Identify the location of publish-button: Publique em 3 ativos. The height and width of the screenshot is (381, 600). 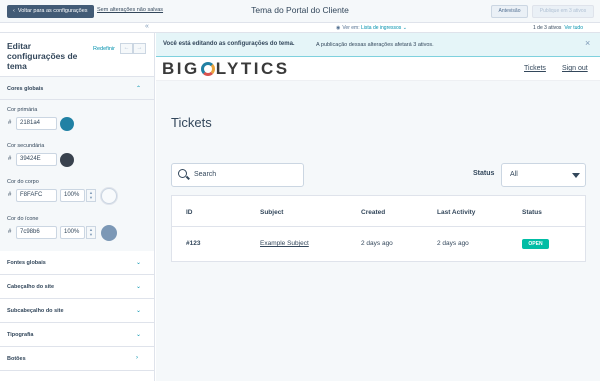
(563, 11).